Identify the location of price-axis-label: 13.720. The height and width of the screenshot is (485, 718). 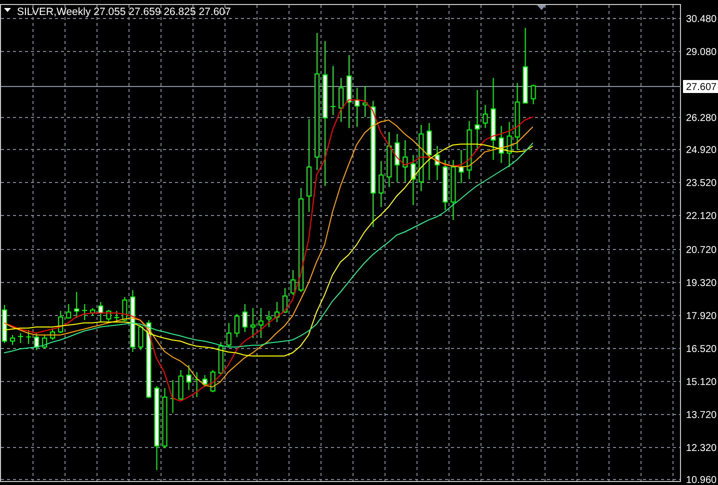
(701, 415).